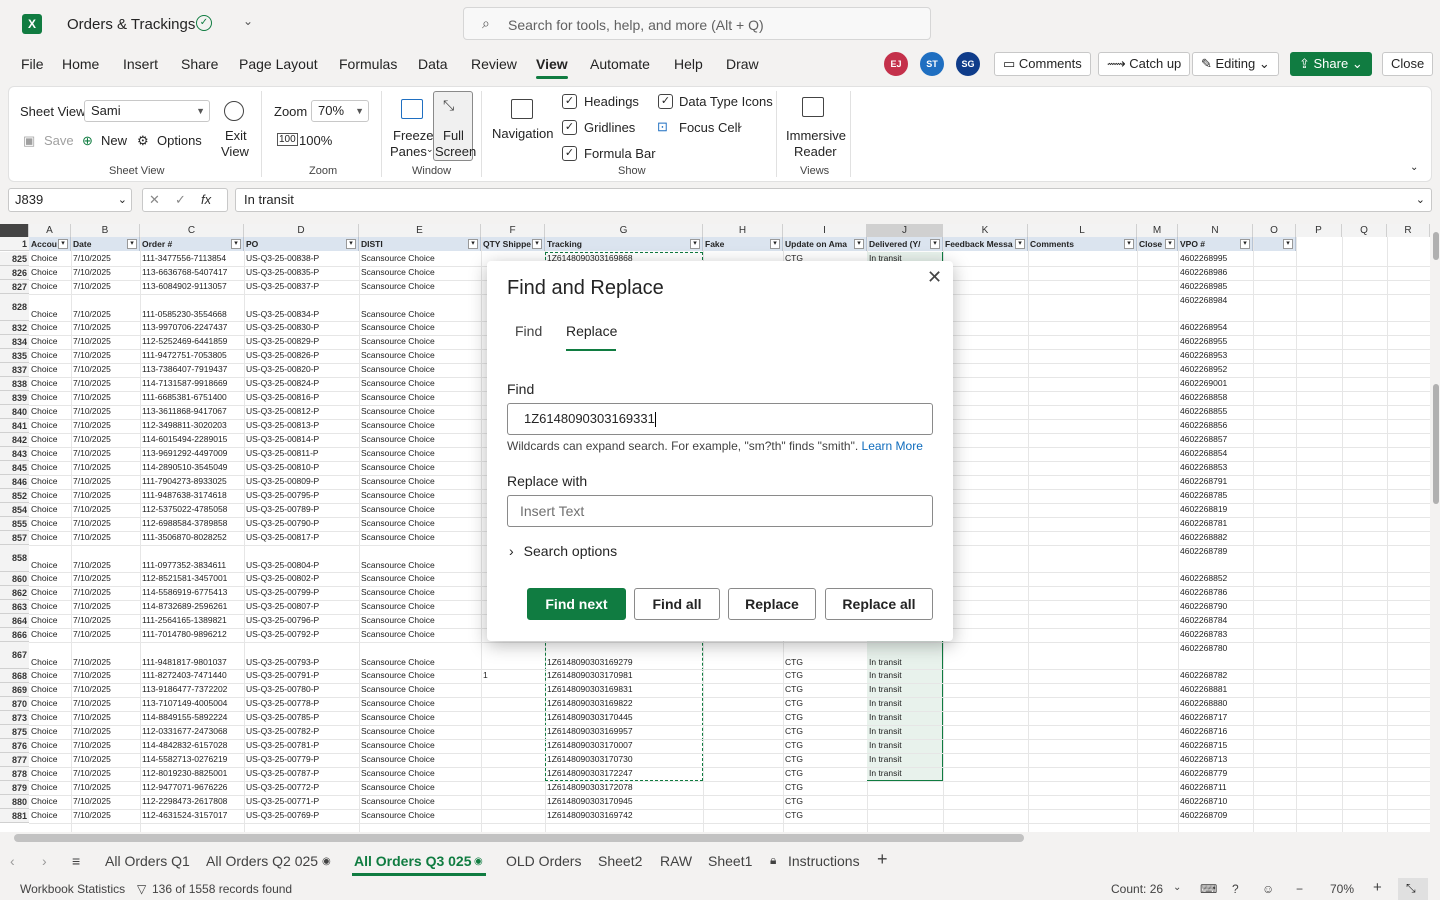 The width and height of the screenshot is (1440, 900). What do you see at coordinates (14, 384) in the screenshot?
I see `row-header: 838` at bounding box center [14, 384].